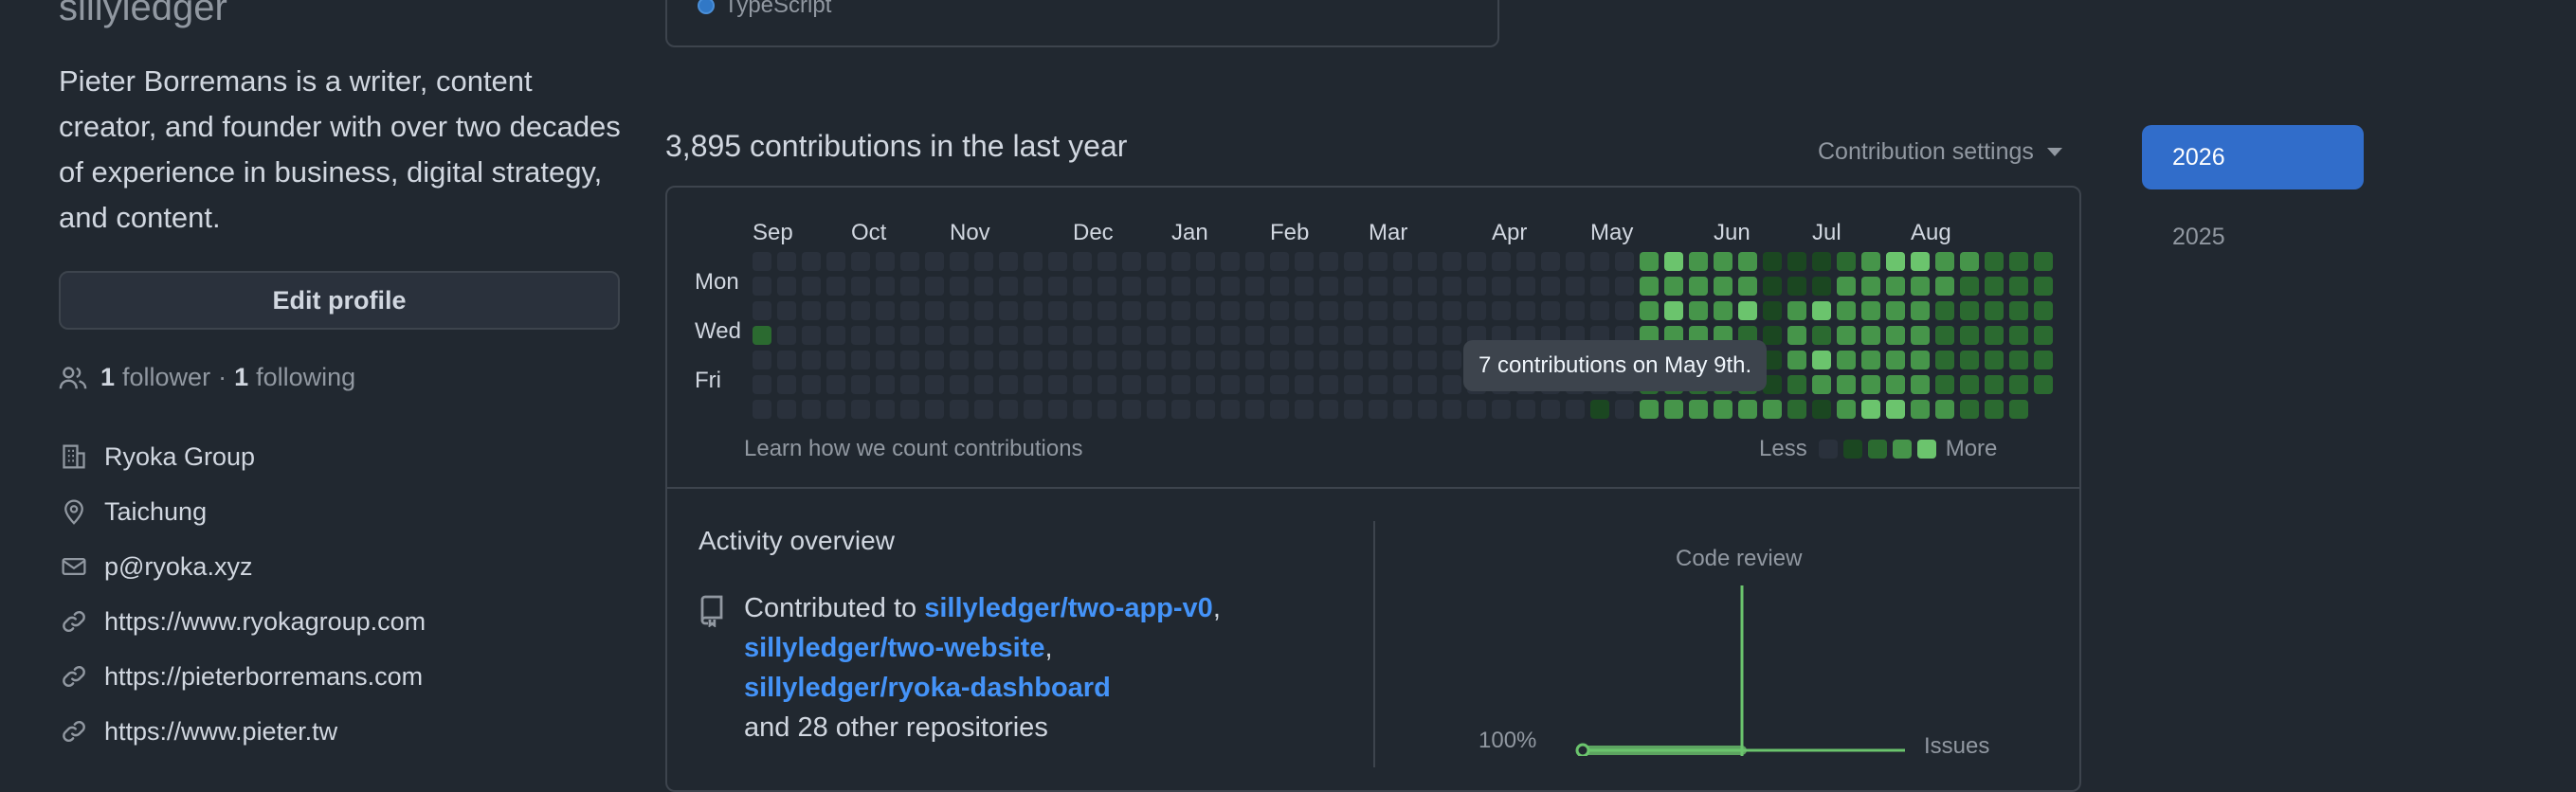 The width and height of the screenshot is (2576, 792). I want to click on following-count: 1, so click(241, 377).